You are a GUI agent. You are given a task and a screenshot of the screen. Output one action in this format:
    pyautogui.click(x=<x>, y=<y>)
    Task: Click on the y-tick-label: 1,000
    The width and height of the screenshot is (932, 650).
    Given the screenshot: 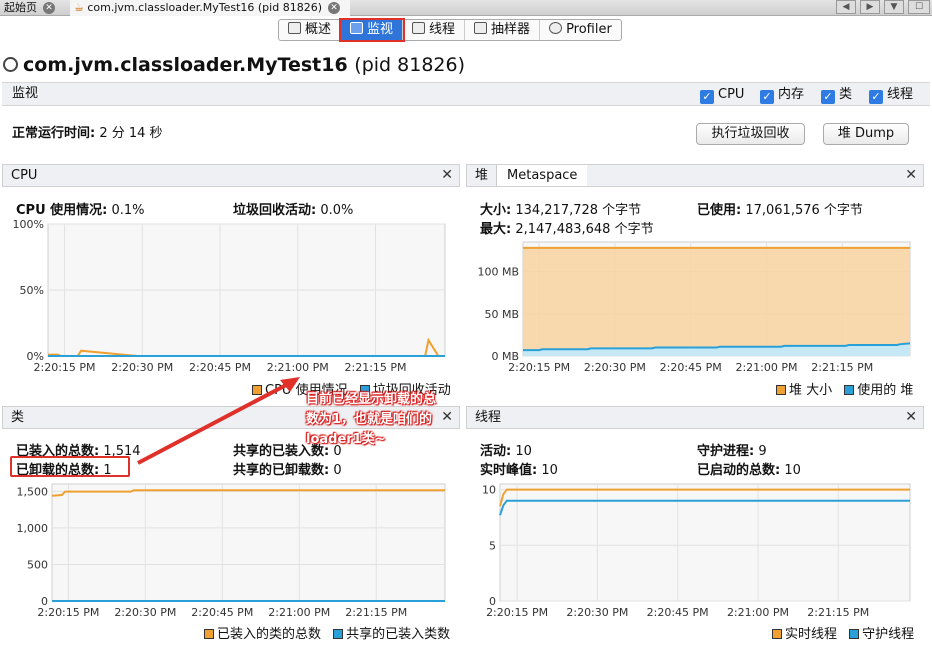 What is the action you would take?
    pyautogui.click(x=33, y=528)
    